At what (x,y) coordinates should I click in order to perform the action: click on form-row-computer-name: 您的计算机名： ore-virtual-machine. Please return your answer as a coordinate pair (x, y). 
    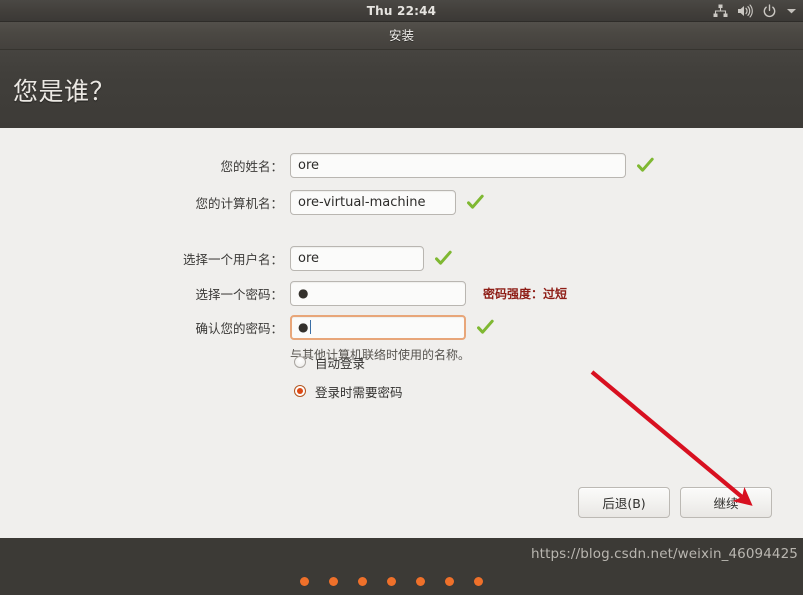
    Looking at the image, I should click on (401, 202).